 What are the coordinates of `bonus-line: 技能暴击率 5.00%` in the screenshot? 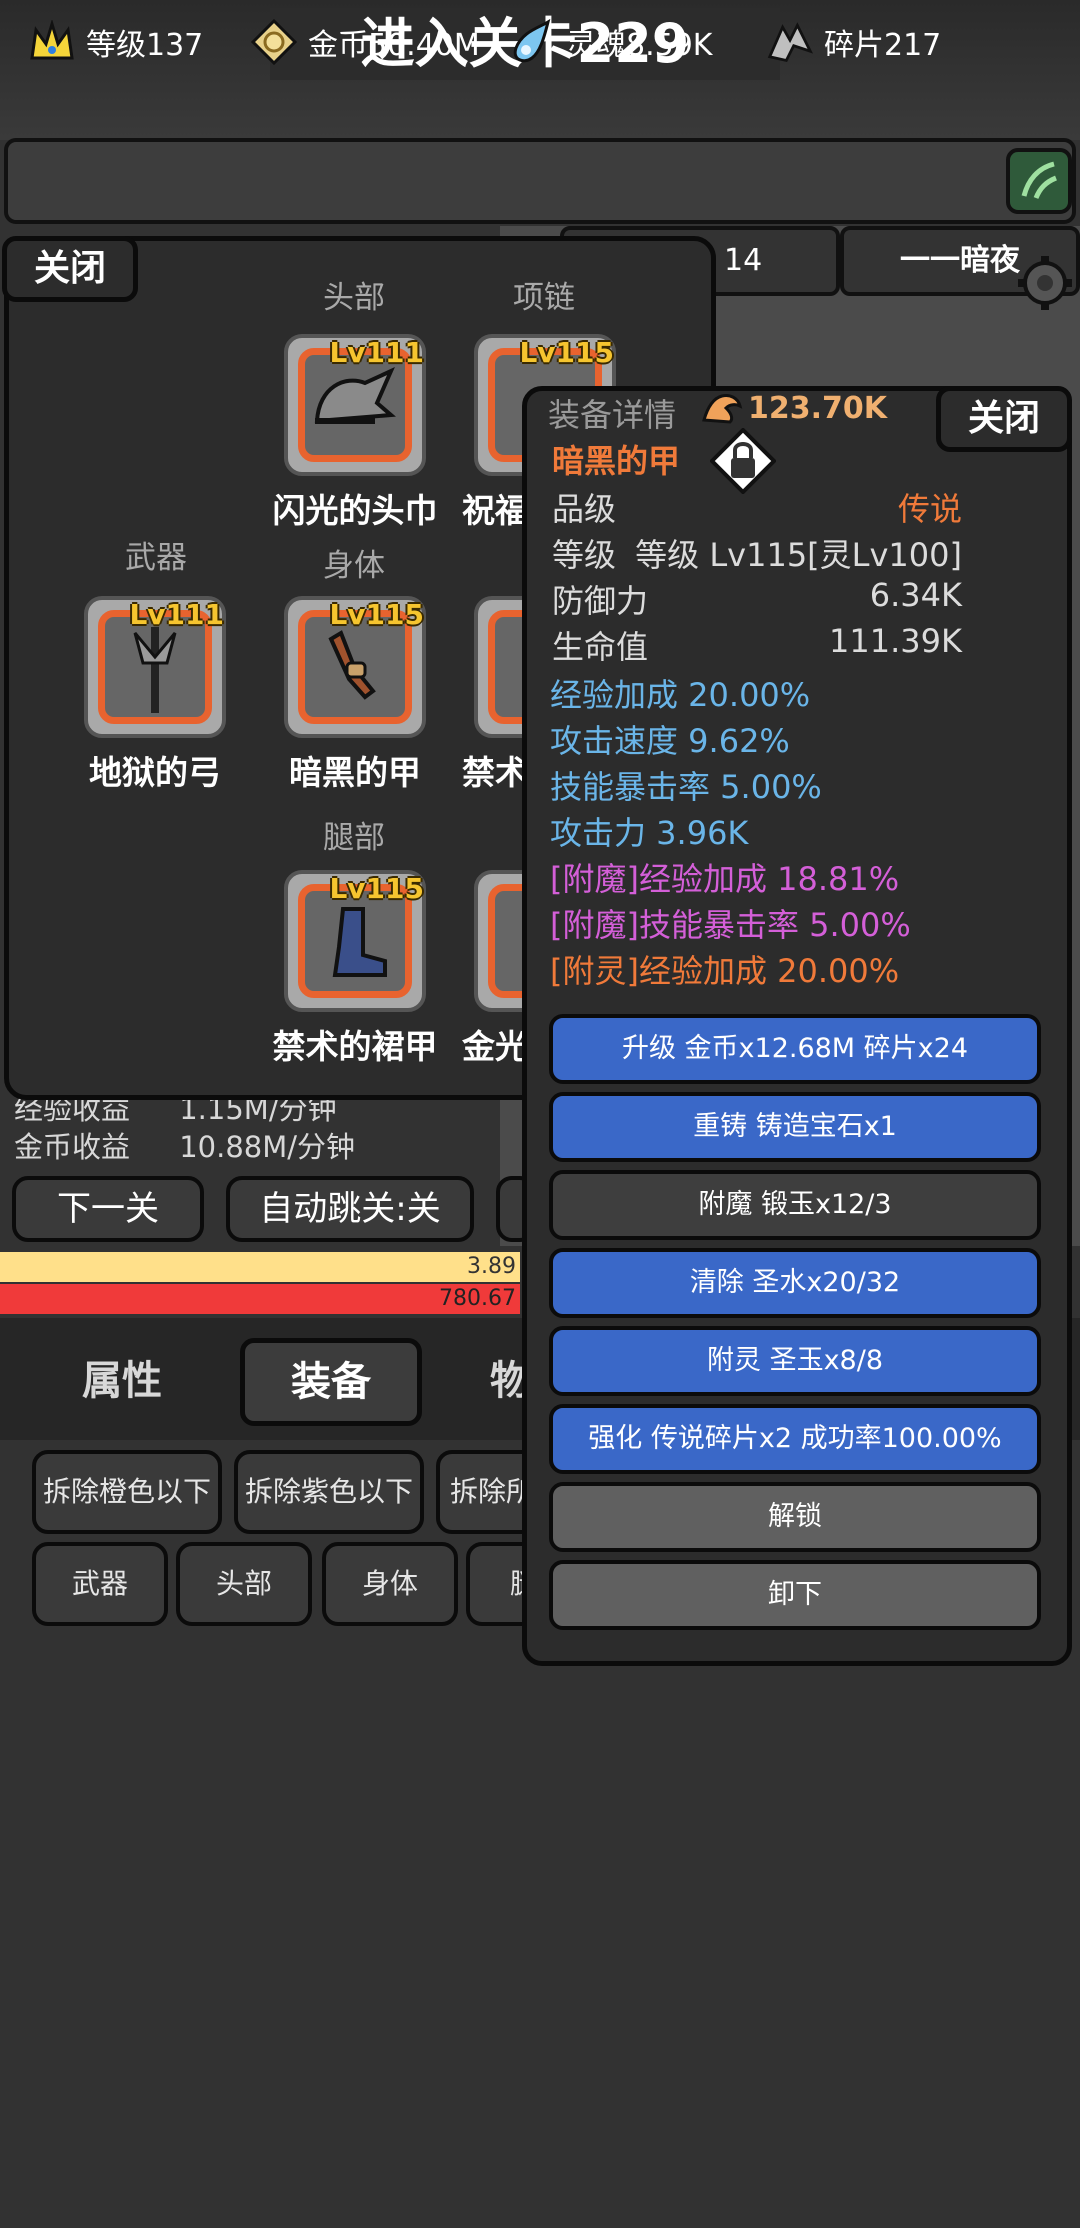 It's located at (686, 787).